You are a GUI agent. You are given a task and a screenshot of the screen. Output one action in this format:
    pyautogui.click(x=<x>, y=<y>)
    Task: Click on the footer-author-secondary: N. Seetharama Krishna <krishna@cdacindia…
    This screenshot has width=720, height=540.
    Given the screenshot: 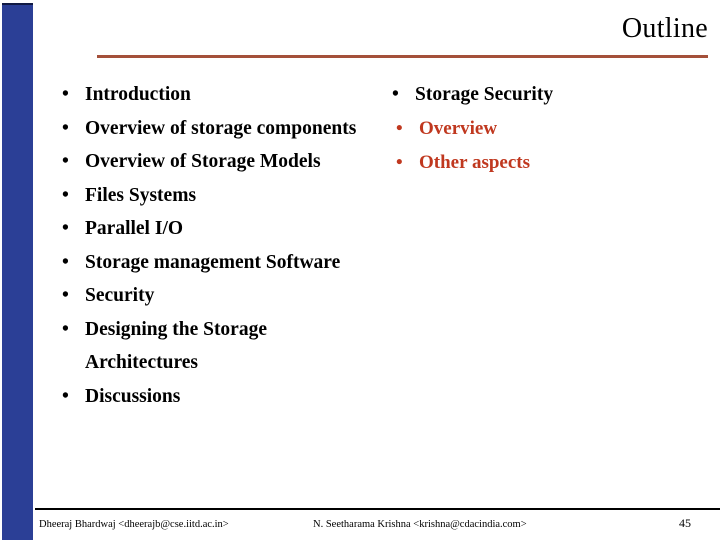 What is the action you would take?
    pyautogui.click(x=420, y=524)
    